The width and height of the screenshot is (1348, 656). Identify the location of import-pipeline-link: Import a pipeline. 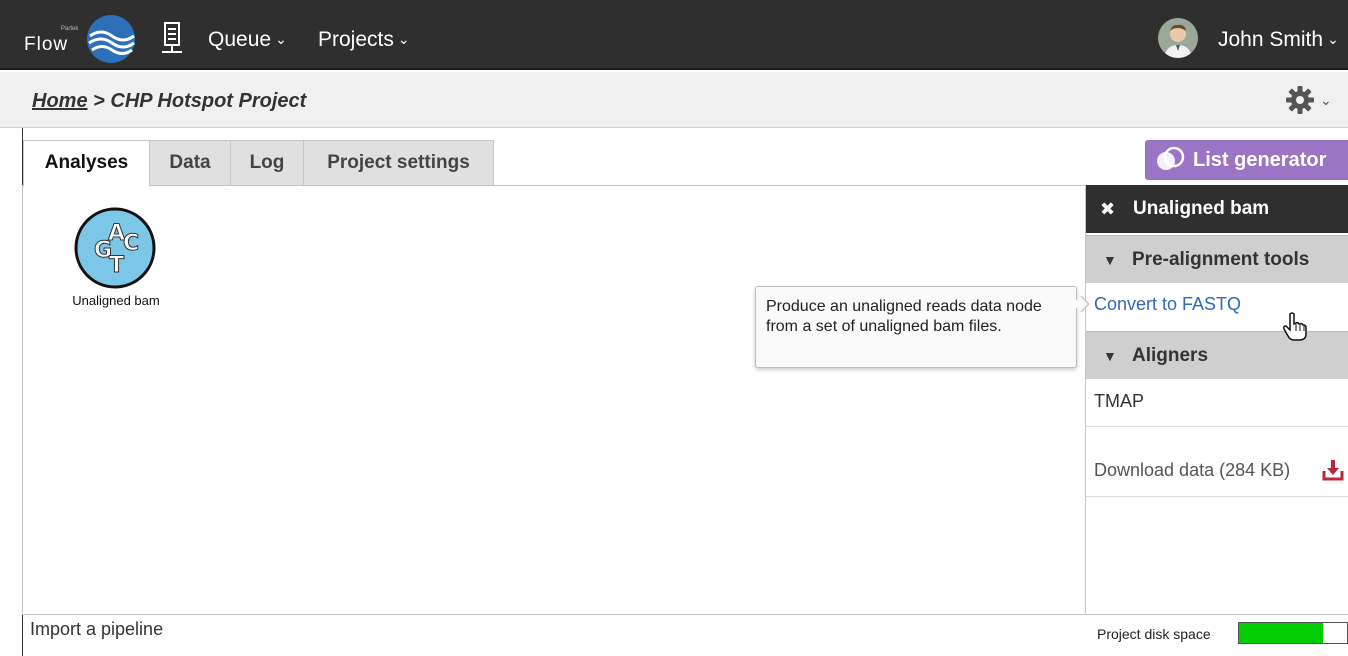
(96, 629).